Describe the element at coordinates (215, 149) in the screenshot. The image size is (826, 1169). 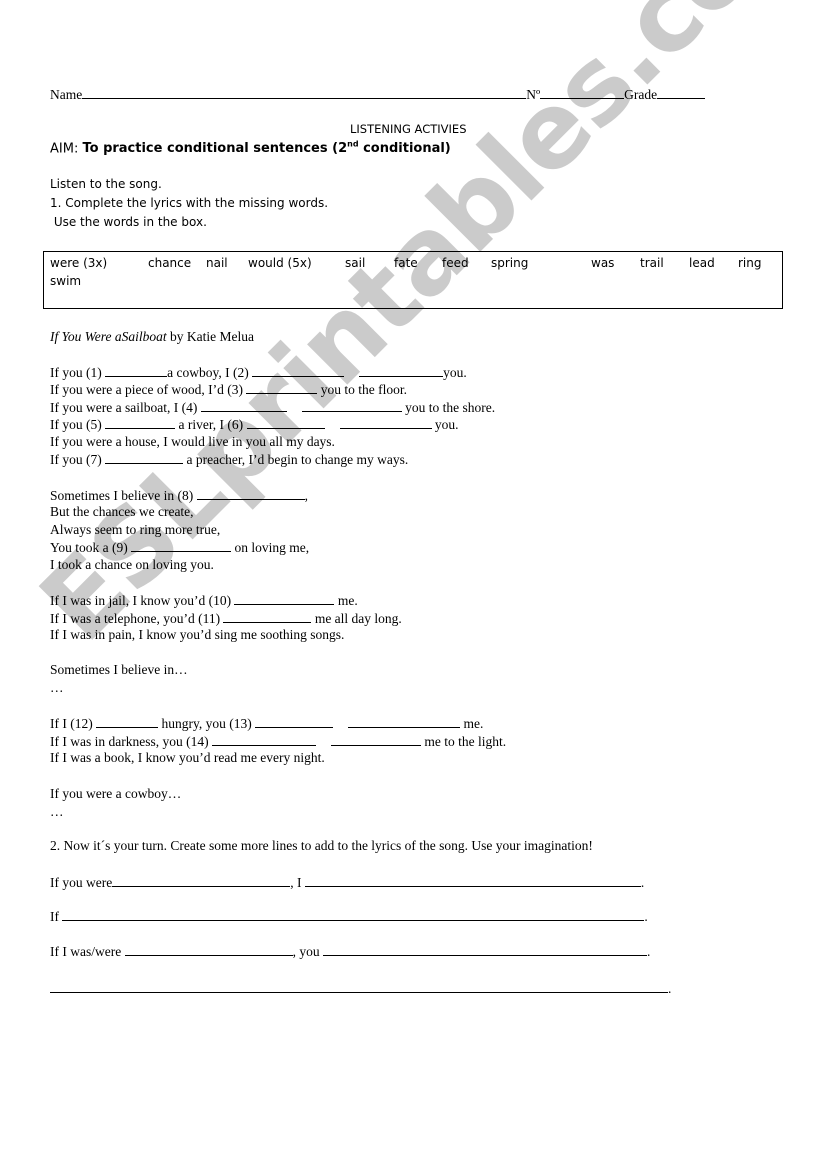
I see `aim-text: To practice conditional sentences (2` at that location.